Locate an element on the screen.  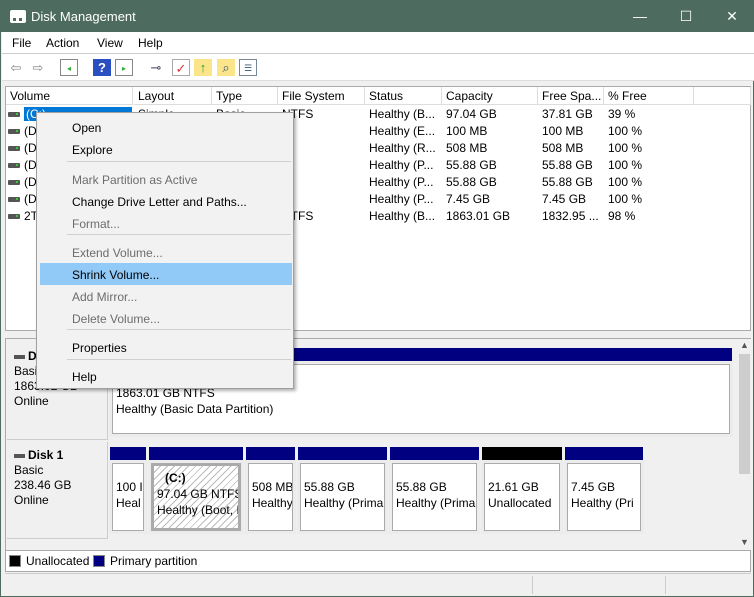
title-bar: Disk Management — ☐ ✕ is located at coordinates (377, 16).